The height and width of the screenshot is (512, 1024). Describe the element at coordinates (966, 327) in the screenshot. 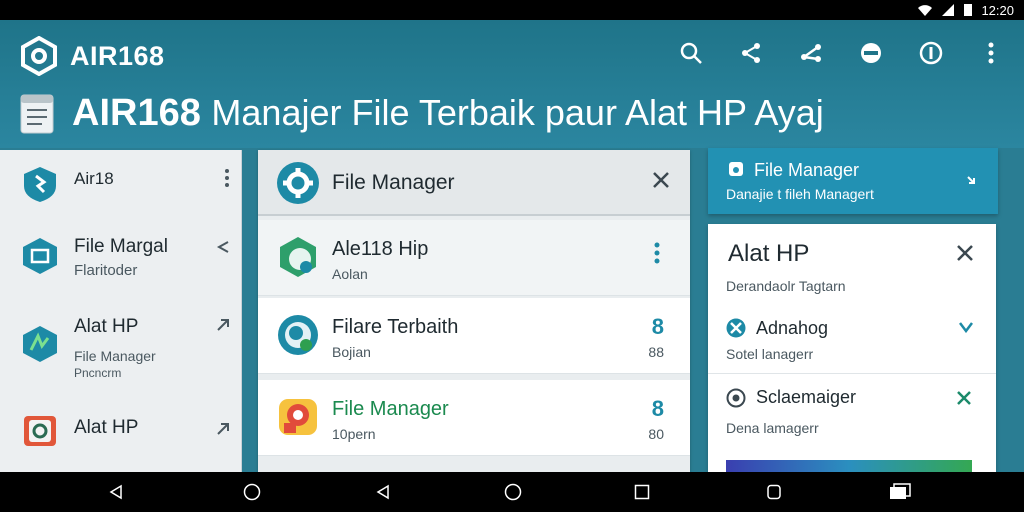

I see `chevron-down-icon` at that location.